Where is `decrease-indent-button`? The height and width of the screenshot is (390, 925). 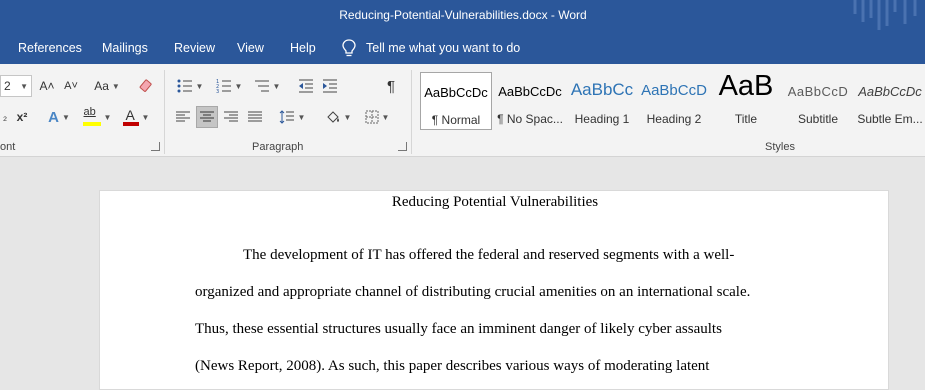 decrease-indent-button is located at coordinates (306, 86).